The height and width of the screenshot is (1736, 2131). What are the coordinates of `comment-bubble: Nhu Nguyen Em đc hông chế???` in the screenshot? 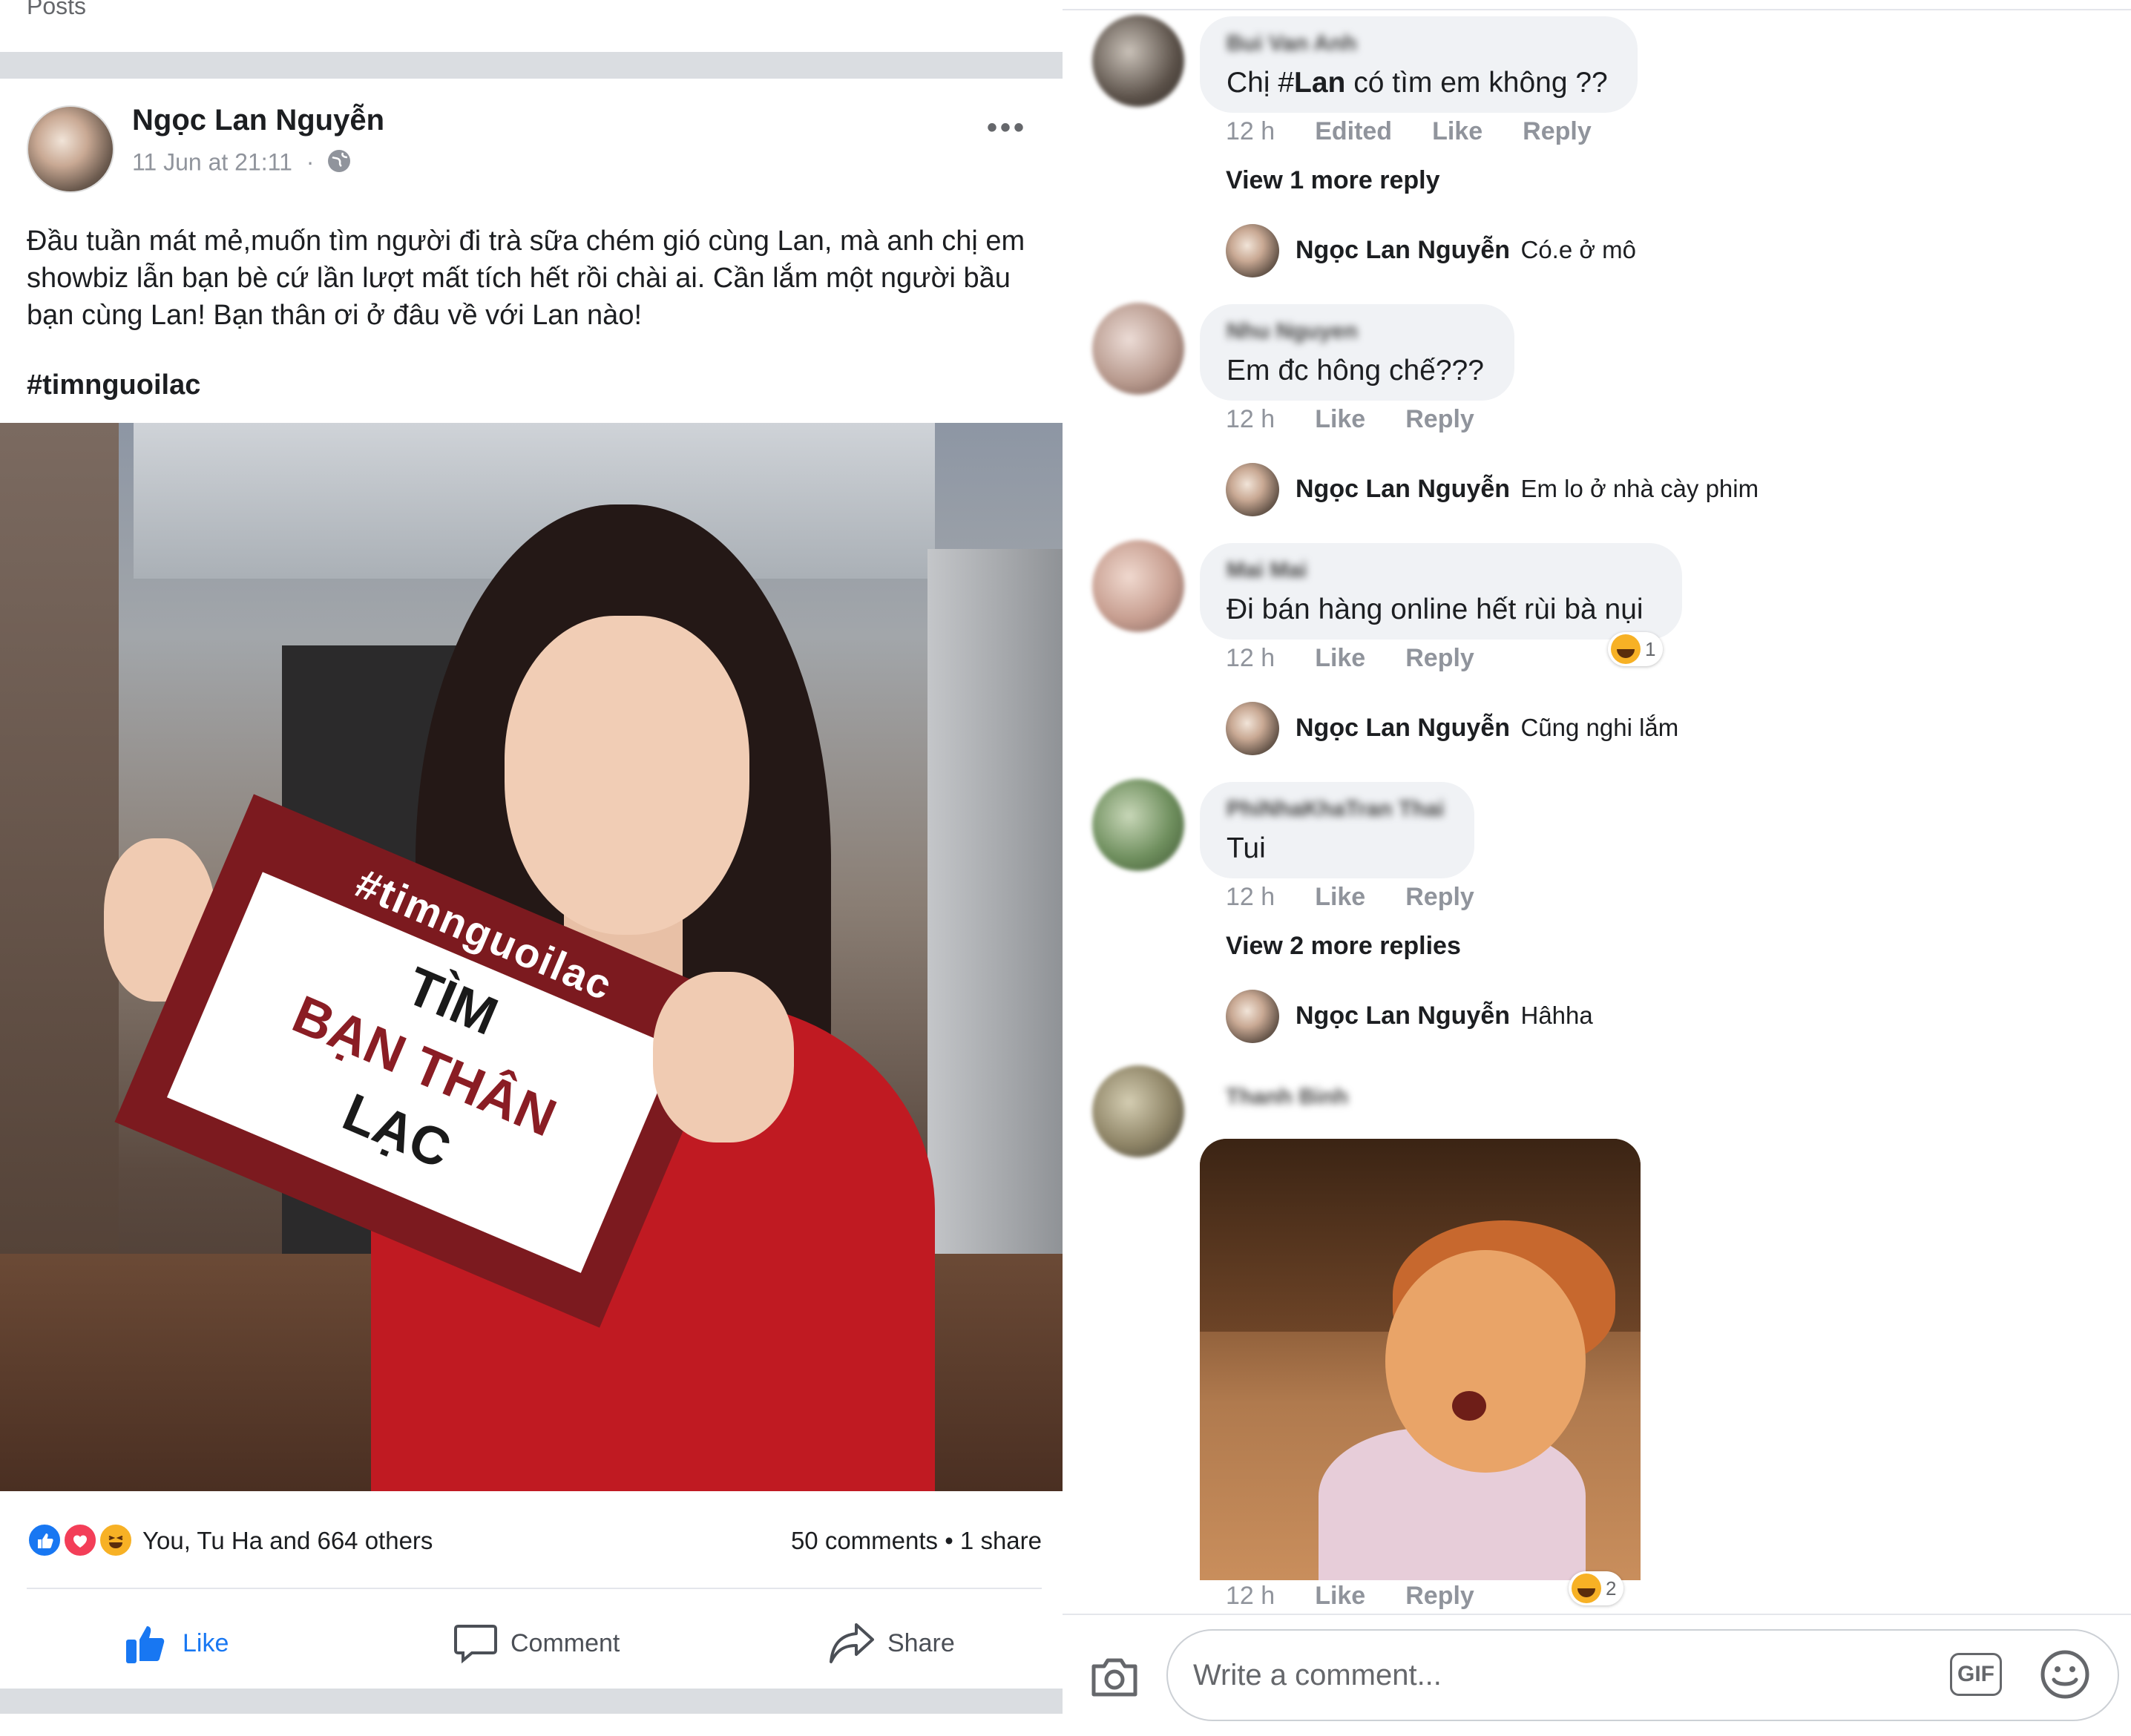 It's located at (1357, 353).